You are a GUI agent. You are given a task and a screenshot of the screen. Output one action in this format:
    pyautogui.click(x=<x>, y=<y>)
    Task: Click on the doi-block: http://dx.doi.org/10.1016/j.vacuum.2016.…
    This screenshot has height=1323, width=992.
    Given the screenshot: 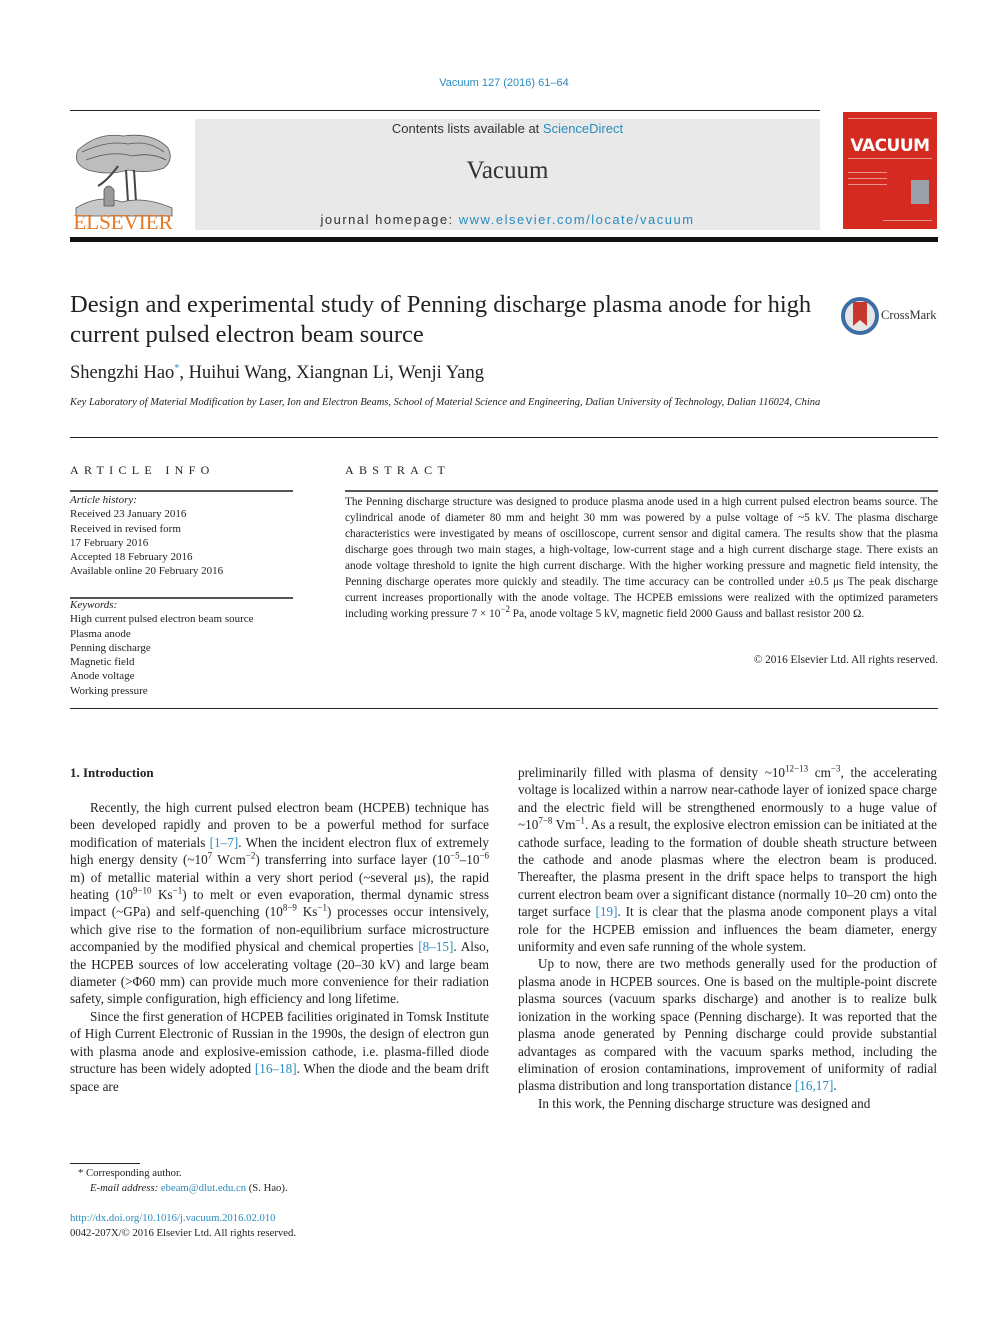 What is the action you would take?
    pyautogui.click(x=183, y=1226)
    